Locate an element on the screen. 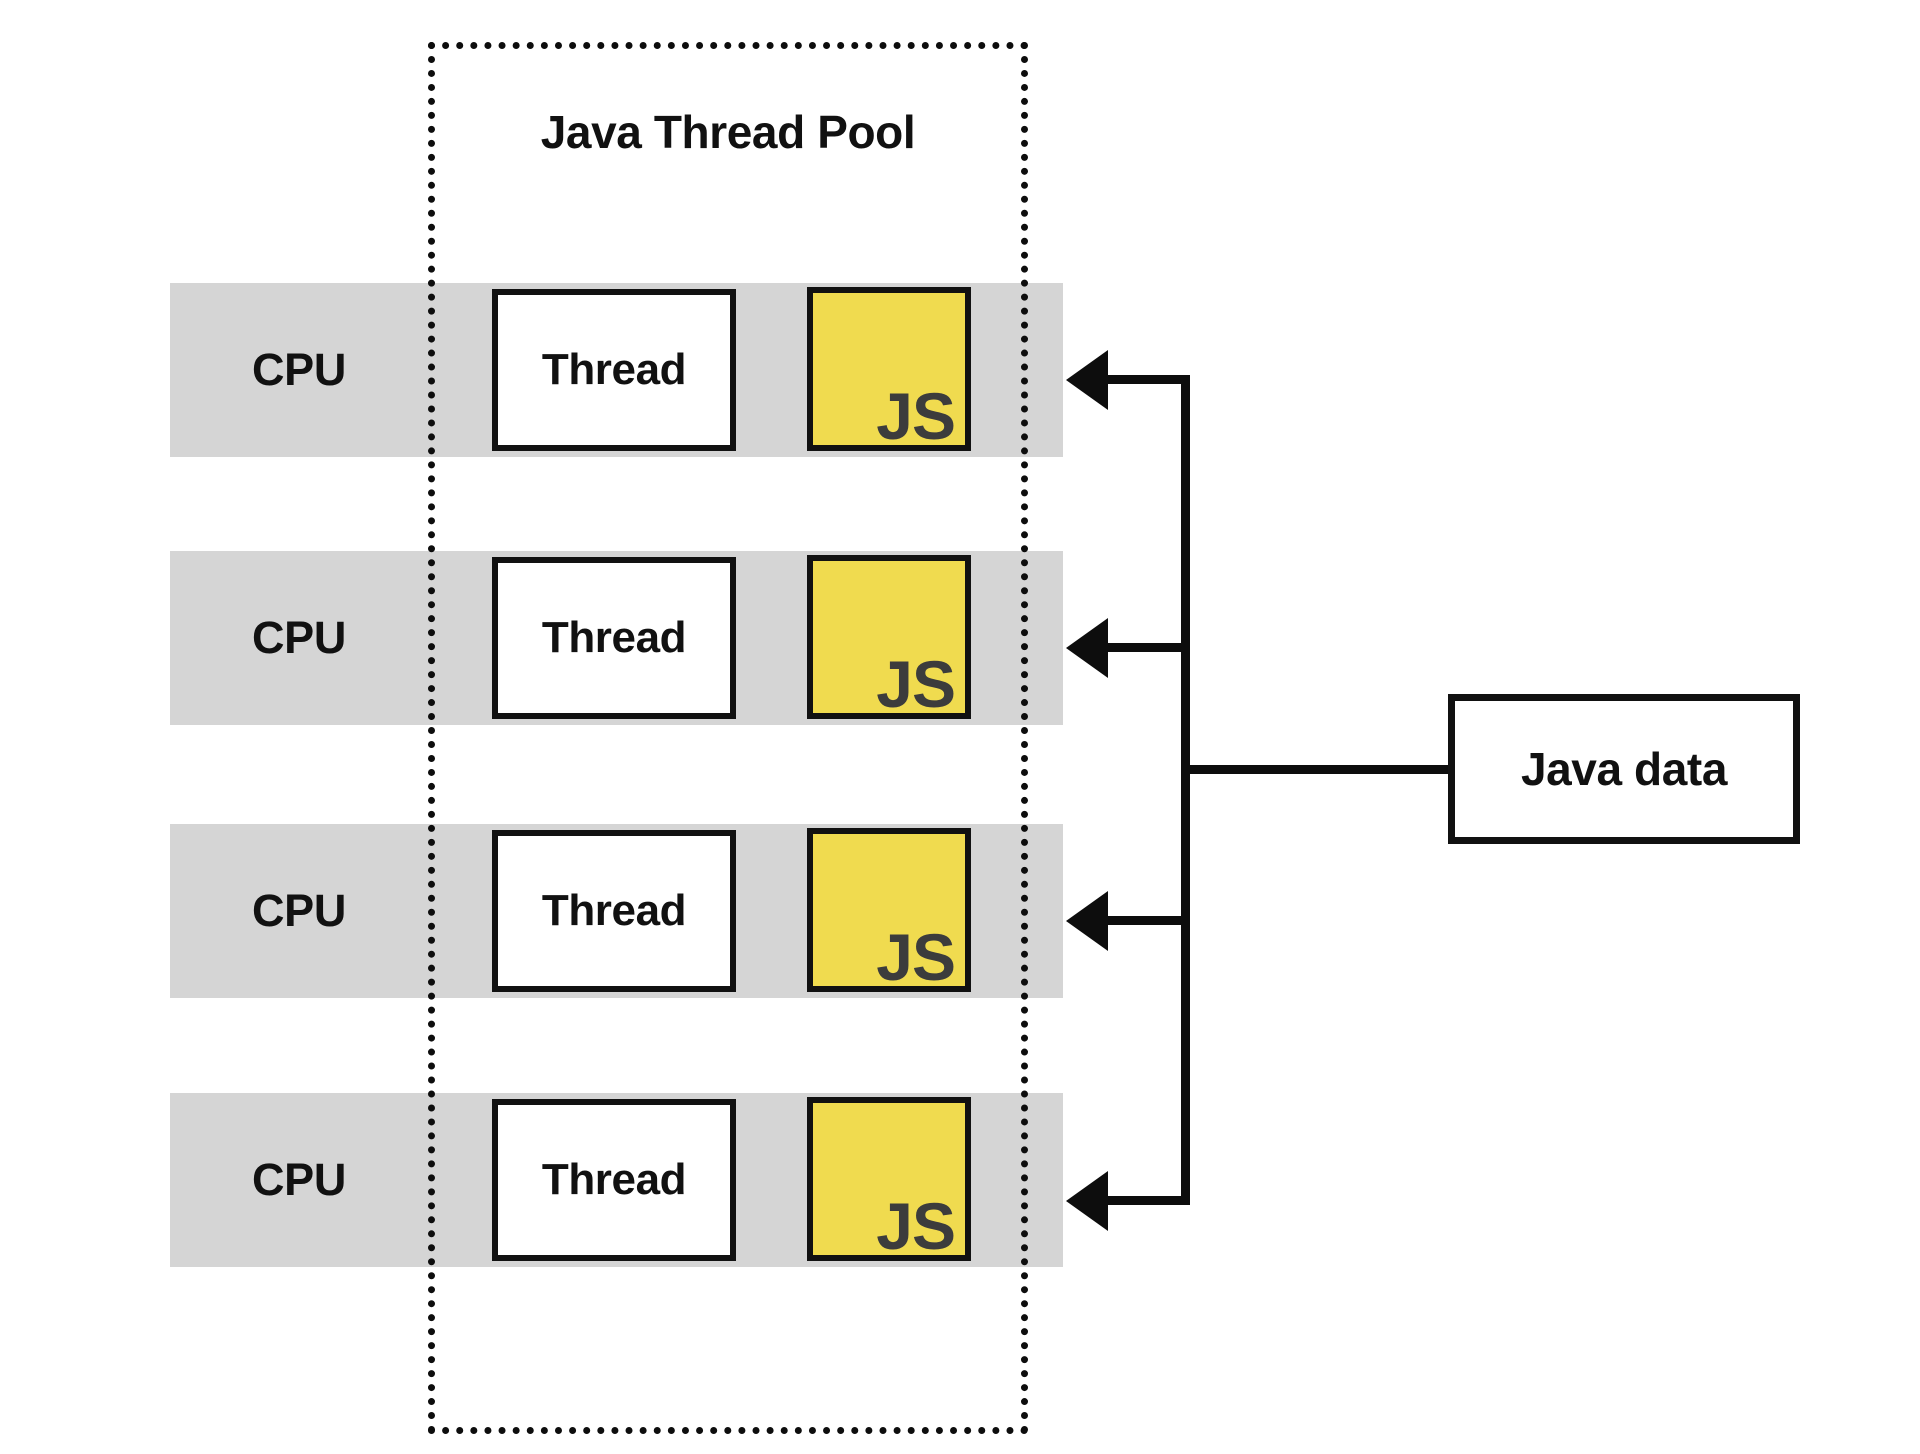 Image resolution: width=1920 pixels, height=1454 pixels. java-data-label: Java data is located at coordinates (1624, 769).